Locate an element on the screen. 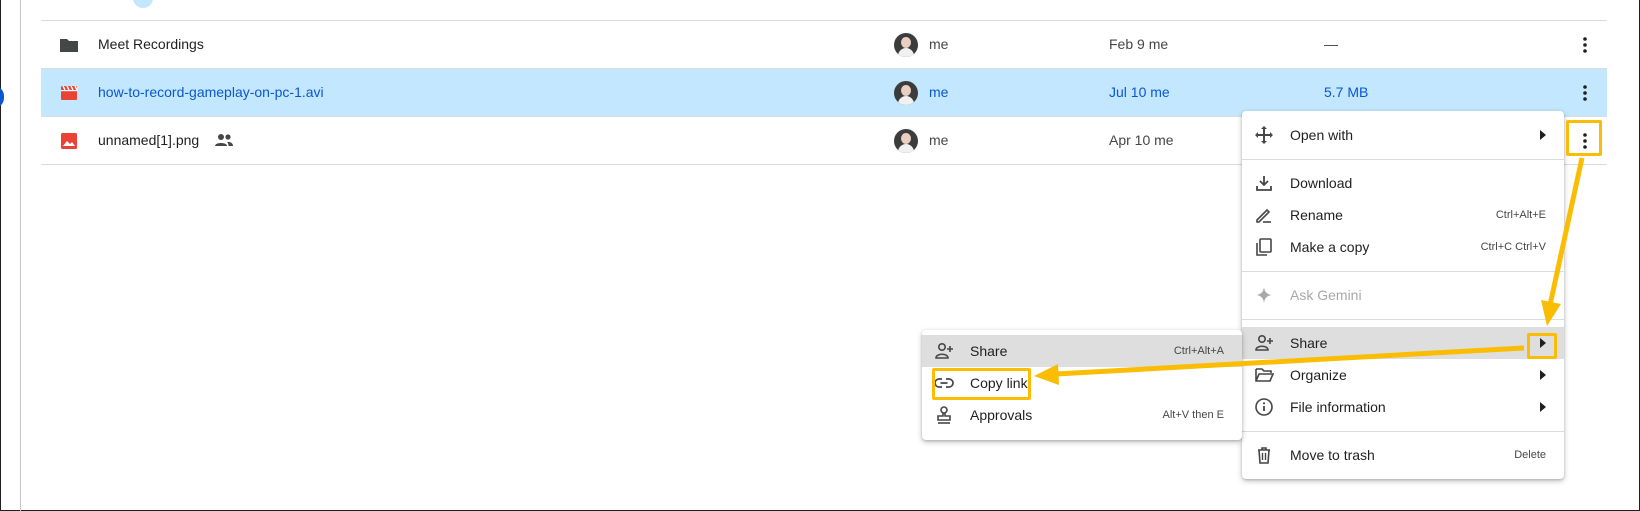  open-with-icon is located at coordinates (1264, 135).